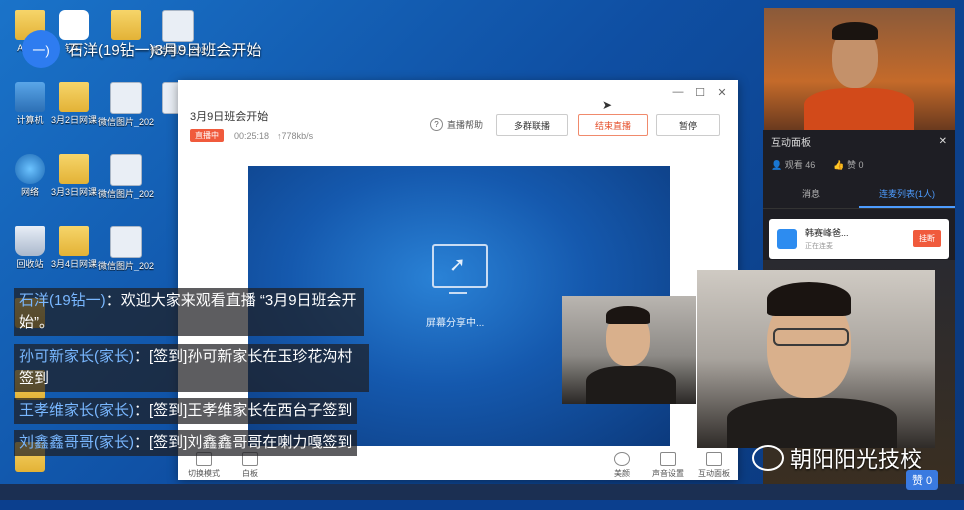  Describe the element at coordinates (76, 442) in the screenshot. I see `chat-sender: 刘鑫鑫哥哥(家长)` at that location.